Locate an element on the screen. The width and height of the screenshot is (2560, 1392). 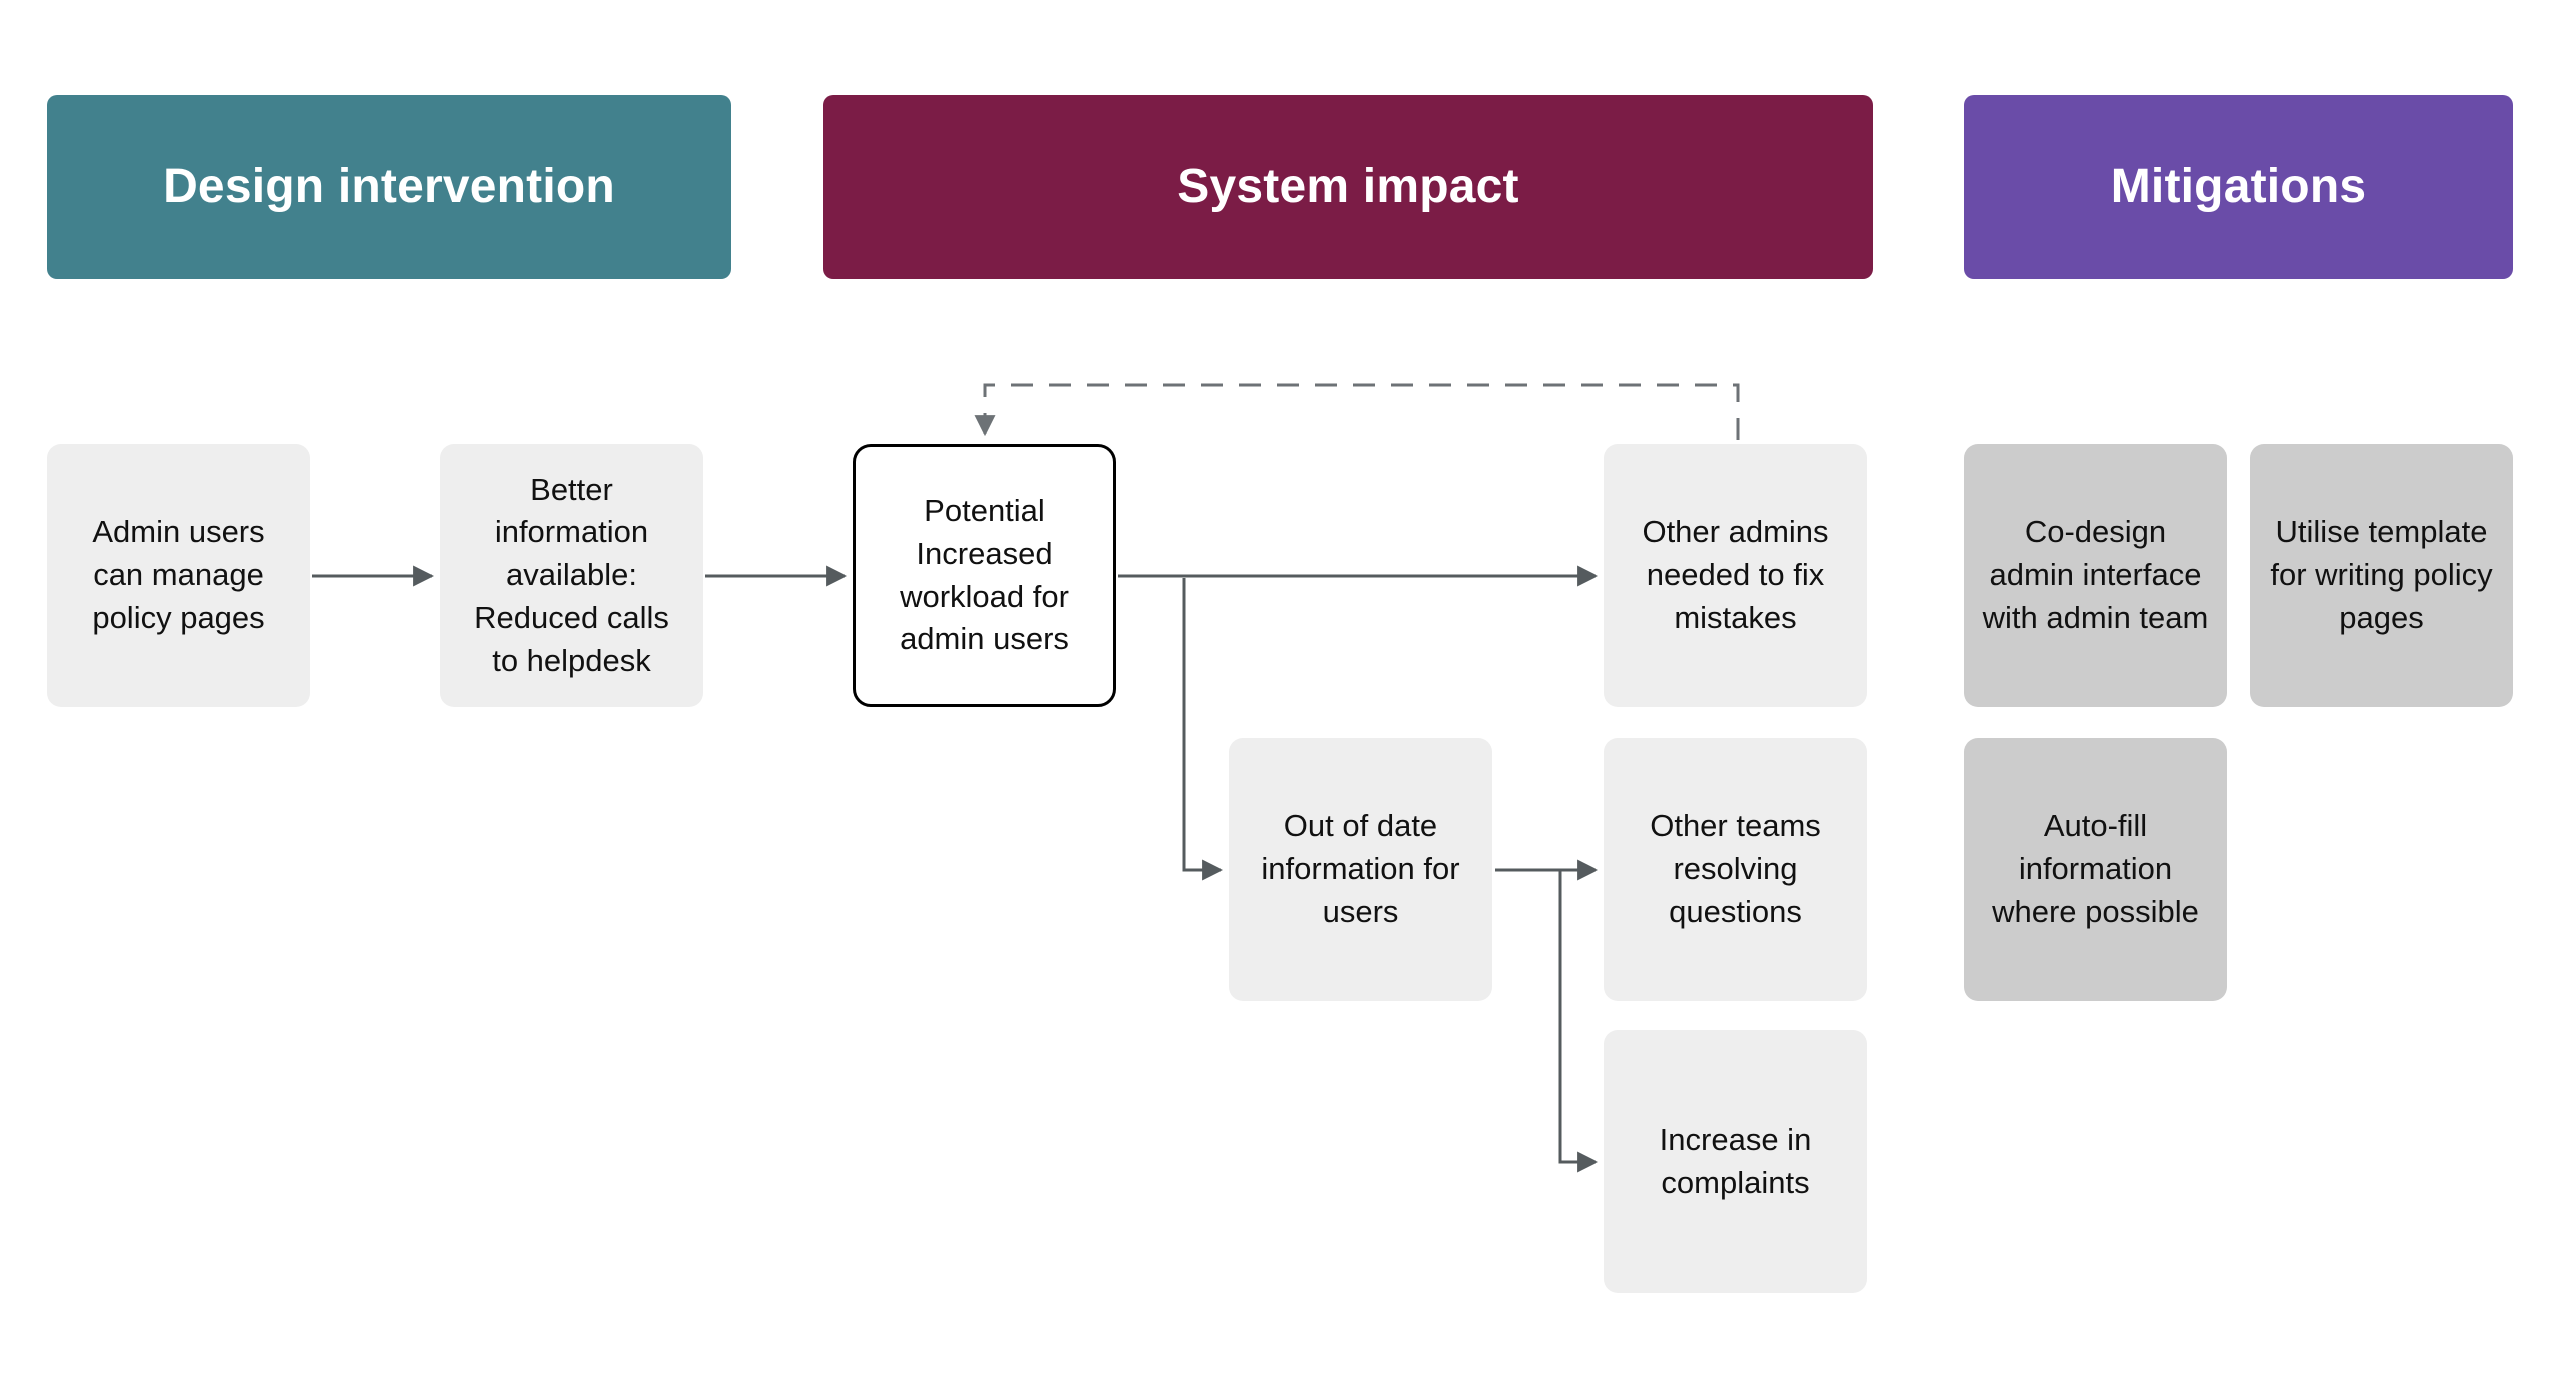
column-header-design-intervention: Design intervention is located at coordinates (389, 187).